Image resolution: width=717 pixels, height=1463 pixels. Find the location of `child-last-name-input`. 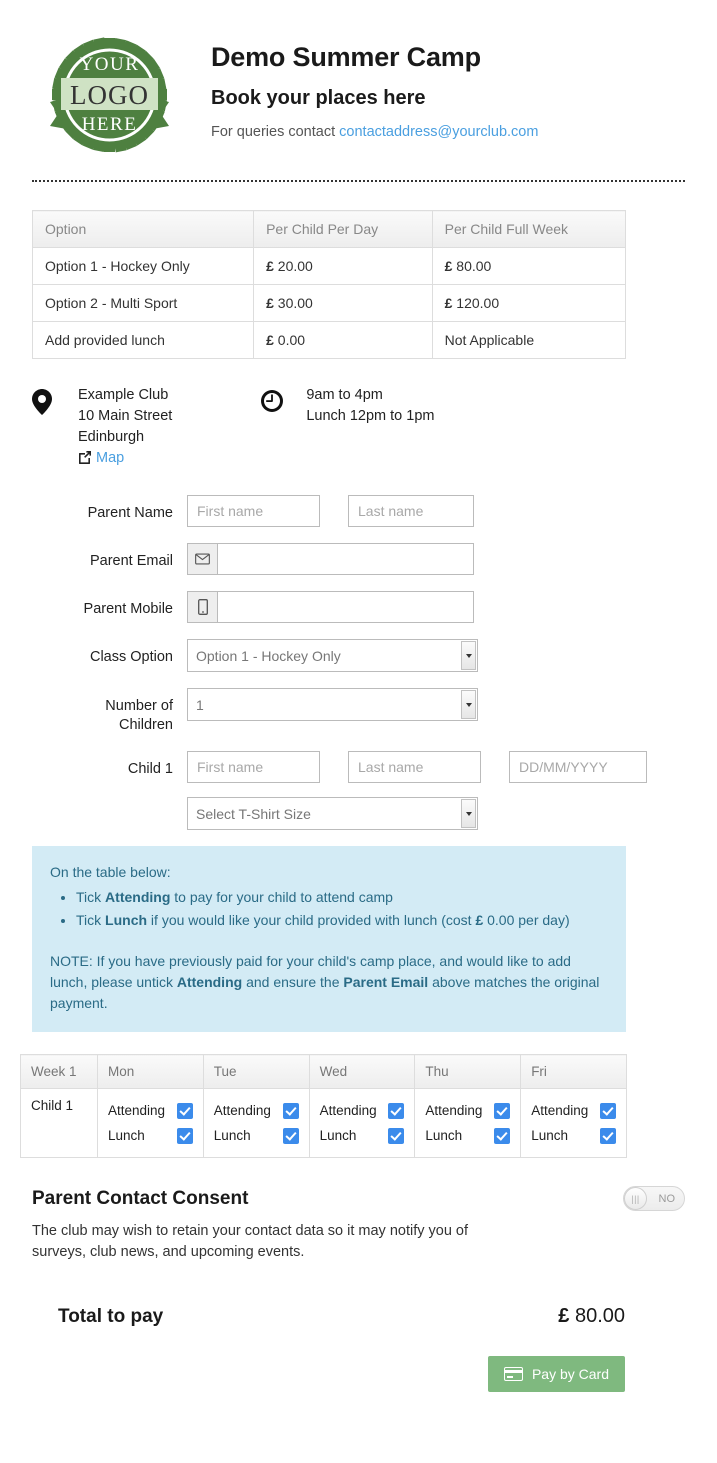

child-last-name-input is located at coordinates (414, 767).